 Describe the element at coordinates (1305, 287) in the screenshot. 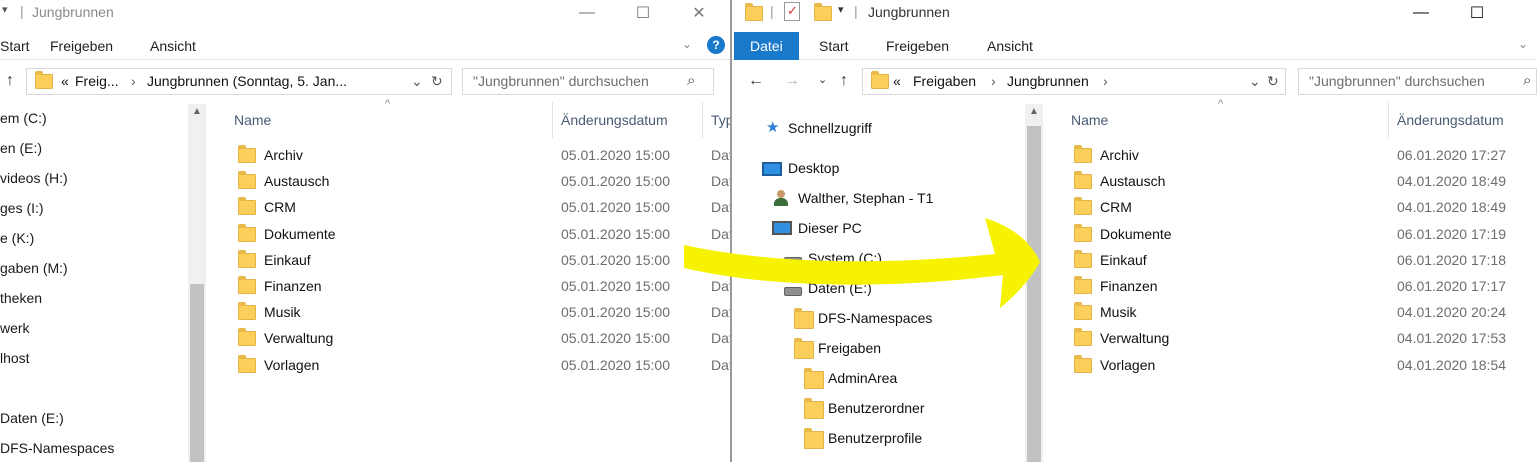

I see `file-row: Finanzen 06.01.2020 17:17` at that location.